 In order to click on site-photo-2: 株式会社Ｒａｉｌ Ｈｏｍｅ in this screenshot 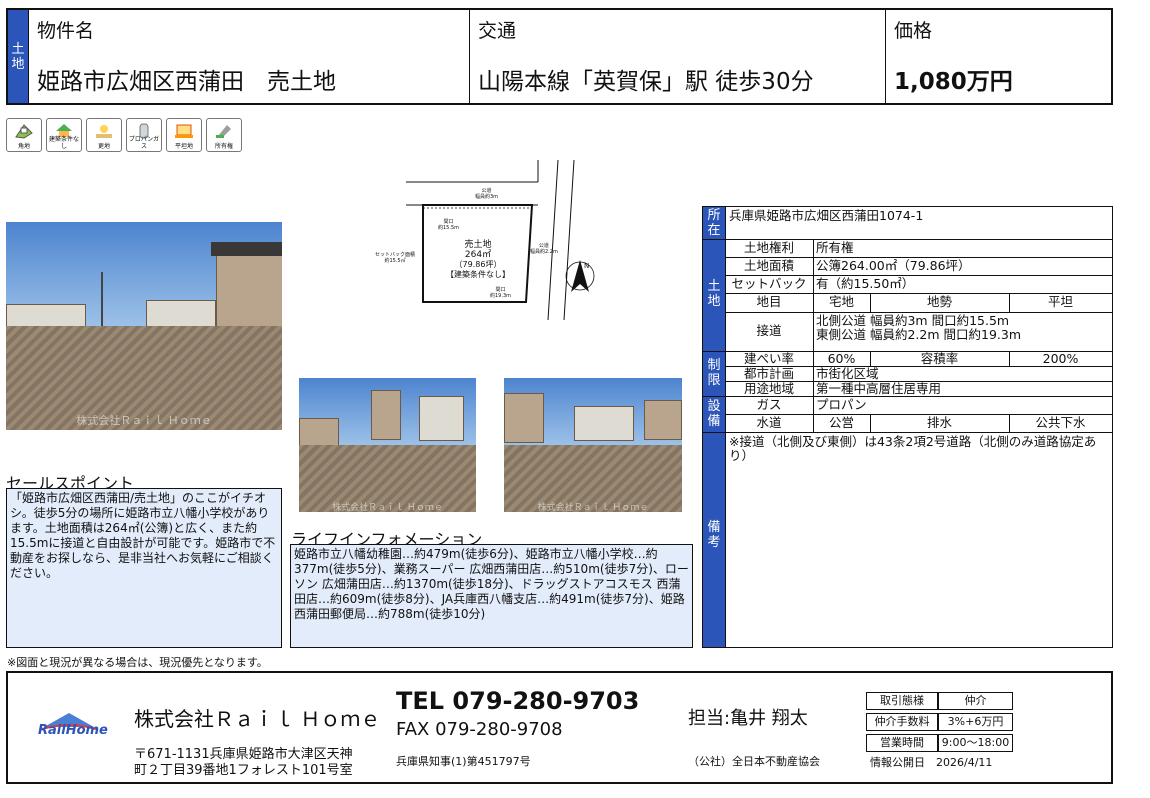, I will do `click(387, 445)`.